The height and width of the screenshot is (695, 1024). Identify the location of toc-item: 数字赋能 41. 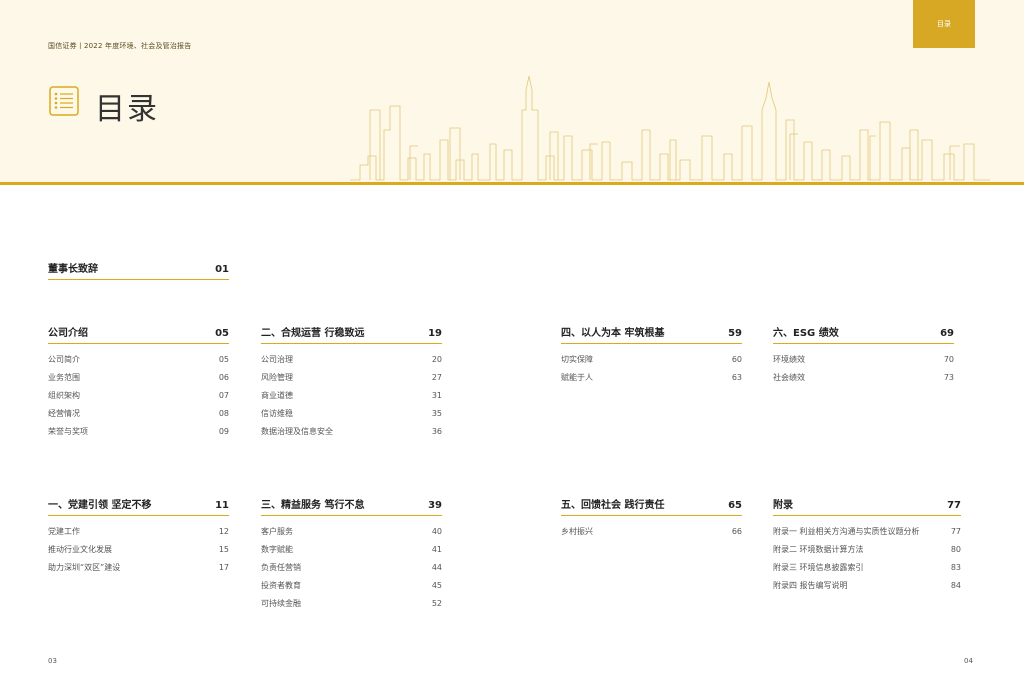
(351, 549).